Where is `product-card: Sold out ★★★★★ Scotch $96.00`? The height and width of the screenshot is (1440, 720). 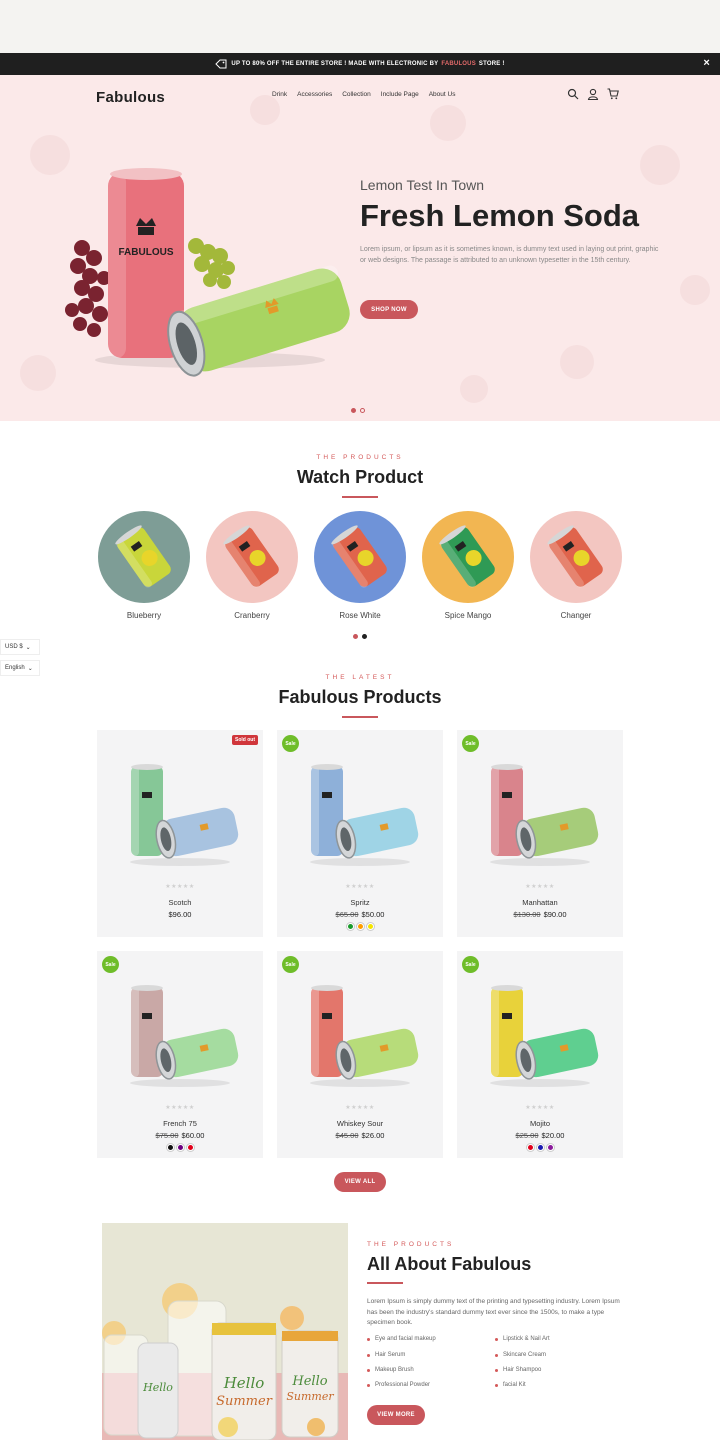 product-card: Sold out ★★★★★ Scotch $96.00 is located at coordinates (180, 833).